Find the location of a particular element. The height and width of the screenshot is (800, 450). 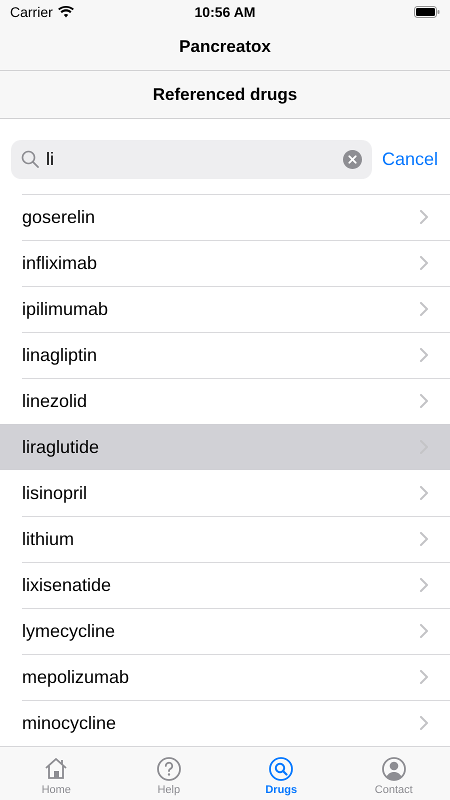

search-field: li is located at coordinates (191, 159).